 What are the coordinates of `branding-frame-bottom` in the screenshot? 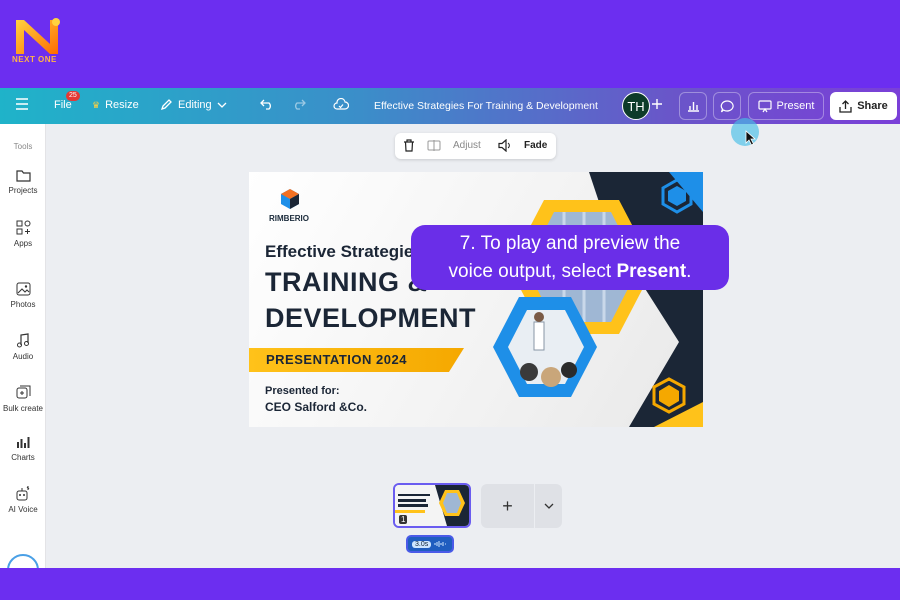 It's located at (450, 584).